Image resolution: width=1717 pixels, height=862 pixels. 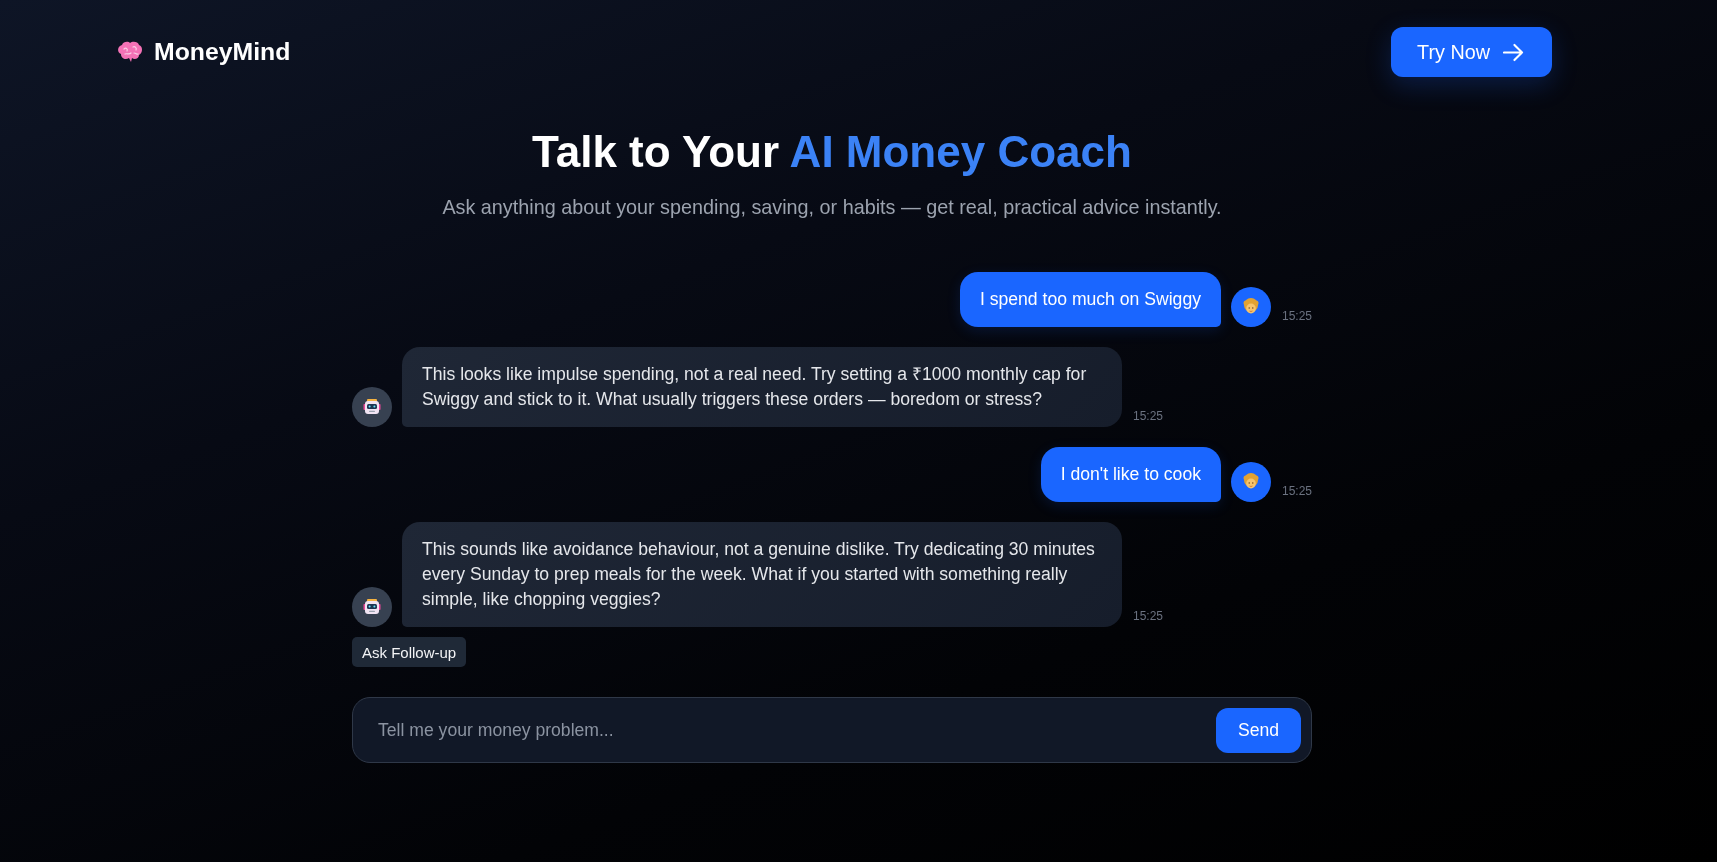 What do you see at coordinates (762, 574) in the screenshot?
I see `assistant-message: This sounds like avoidance behaviour, not a genuine dislike. Try dedicating 30 minutes every Sunday to prep meals for the week. What if you started with something really simple, like chopping veggies?` at bounding box center [762, 574].